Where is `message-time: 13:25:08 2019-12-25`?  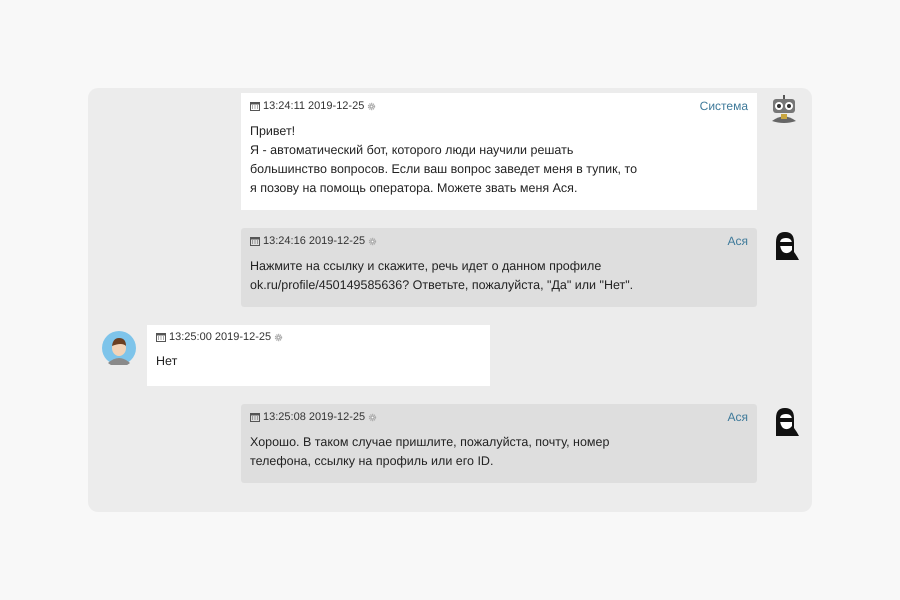 message-time: 13:25:08 2019-12-25 is located at coordinates (314, 417).